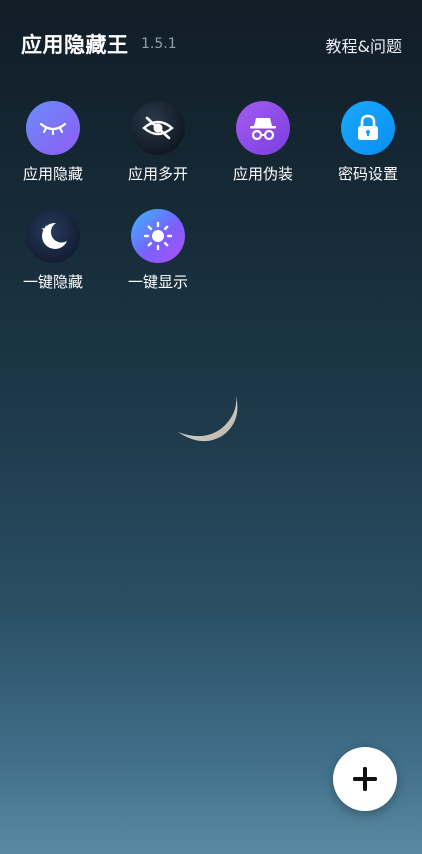 The image size is (422, 854). I want to click on incognito-icon, so click(263, 128).